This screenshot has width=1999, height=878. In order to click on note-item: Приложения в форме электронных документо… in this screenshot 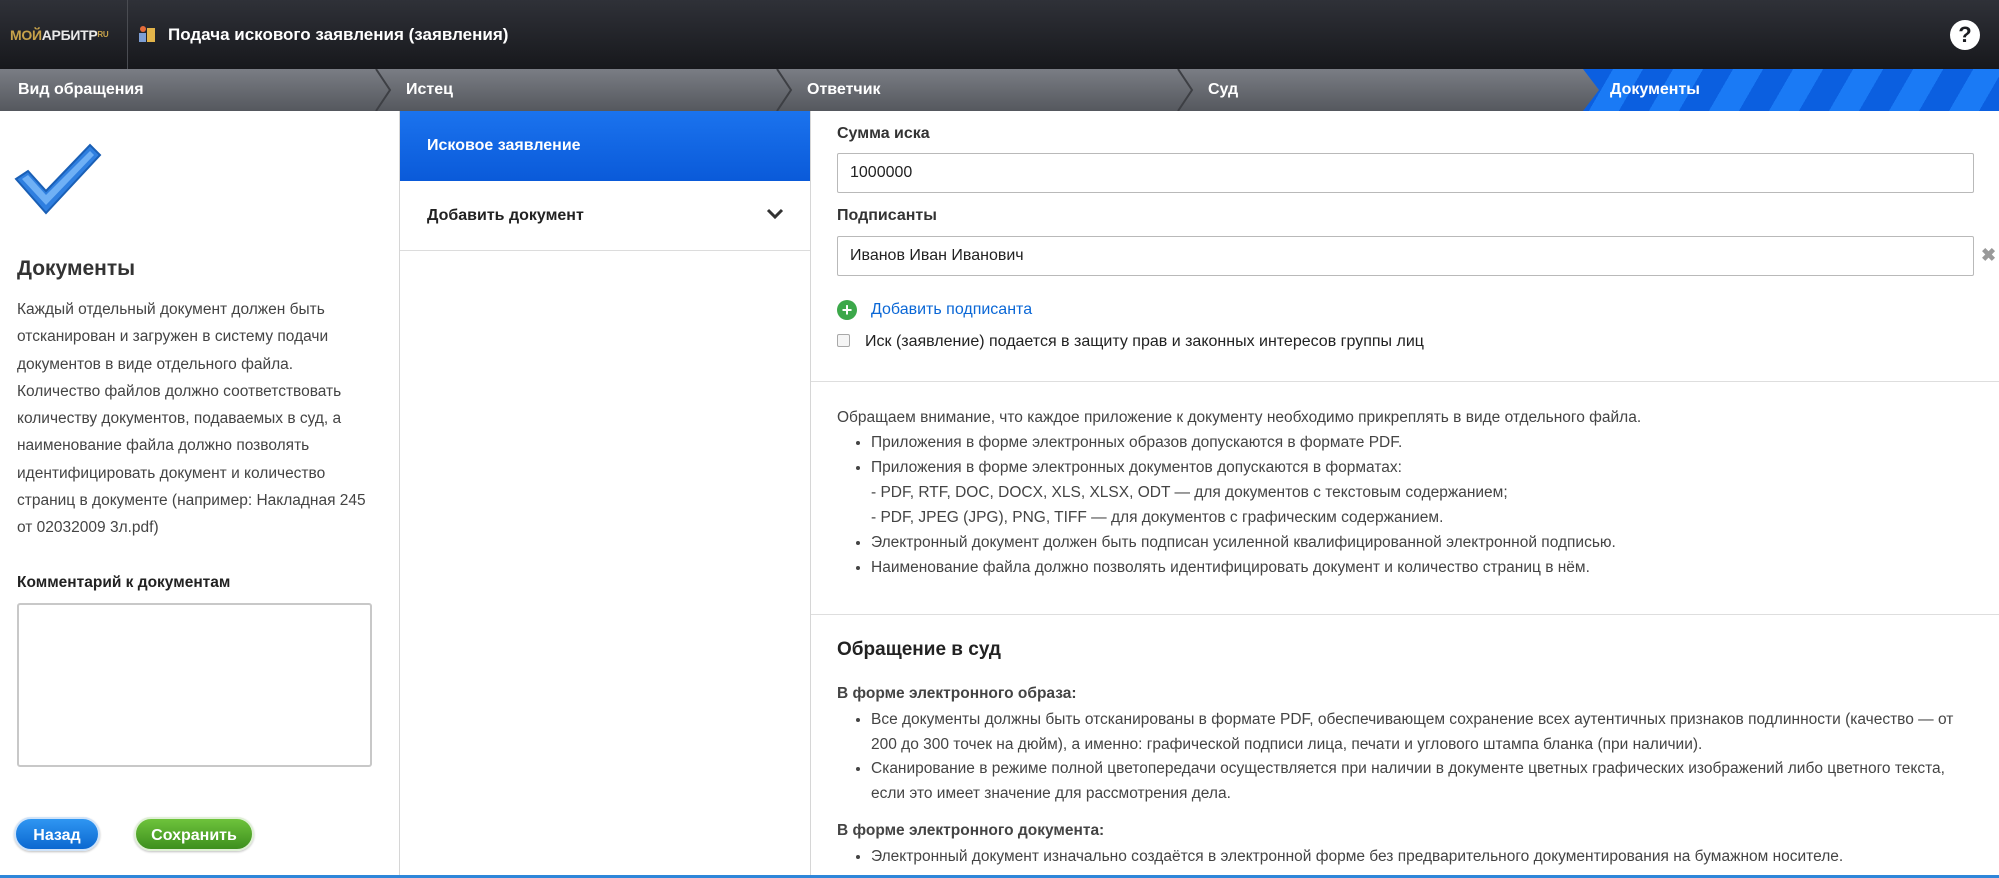, I will do `click(1424, 492)`.